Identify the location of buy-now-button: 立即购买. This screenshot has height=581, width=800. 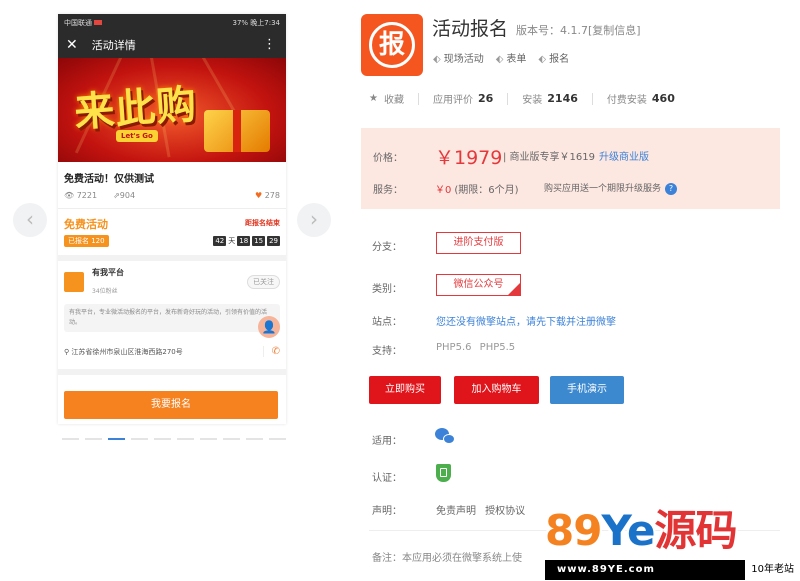
(405, 390).